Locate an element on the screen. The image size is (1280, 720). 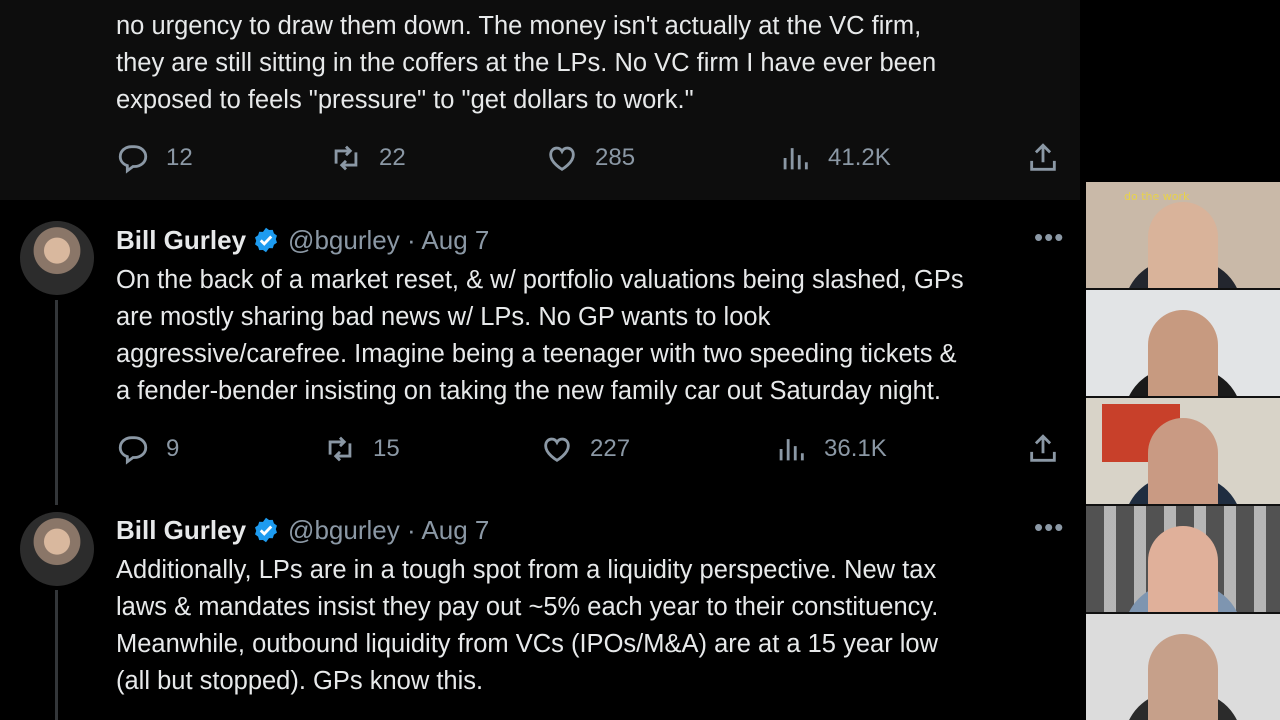
views-button: 36.1K is located at coordinates (830, 449).